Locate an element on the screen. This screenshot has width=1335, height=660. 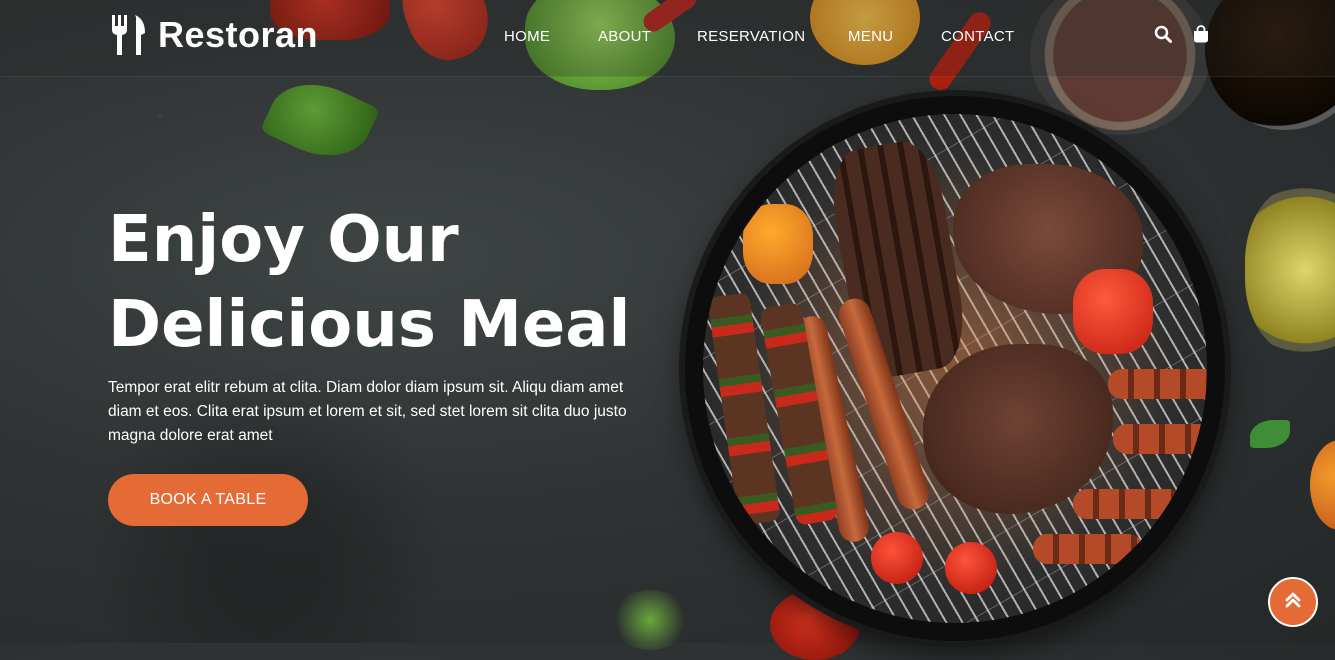
nav-link-menu: MENU is located at coordinates (870, 36).